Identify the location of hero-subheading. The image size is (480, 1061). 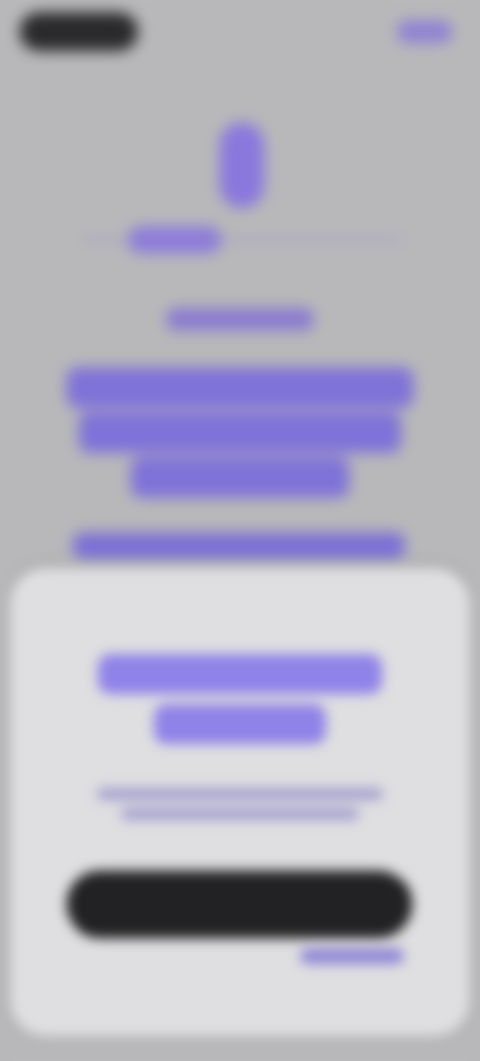
(240, 319).